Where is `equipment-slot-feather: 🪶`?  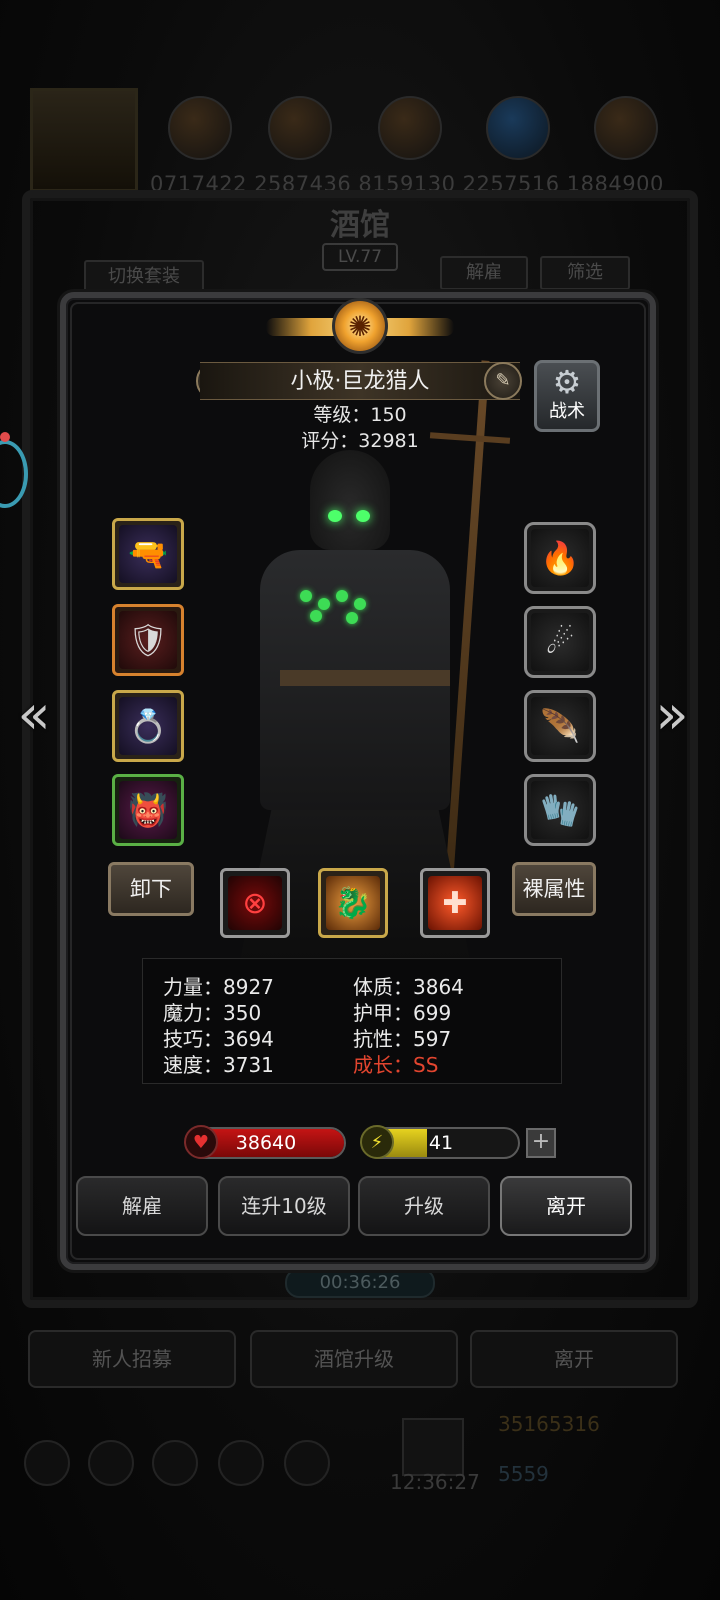
equipment-slot-feather: 🪶 is located at coordinates (560, 726).